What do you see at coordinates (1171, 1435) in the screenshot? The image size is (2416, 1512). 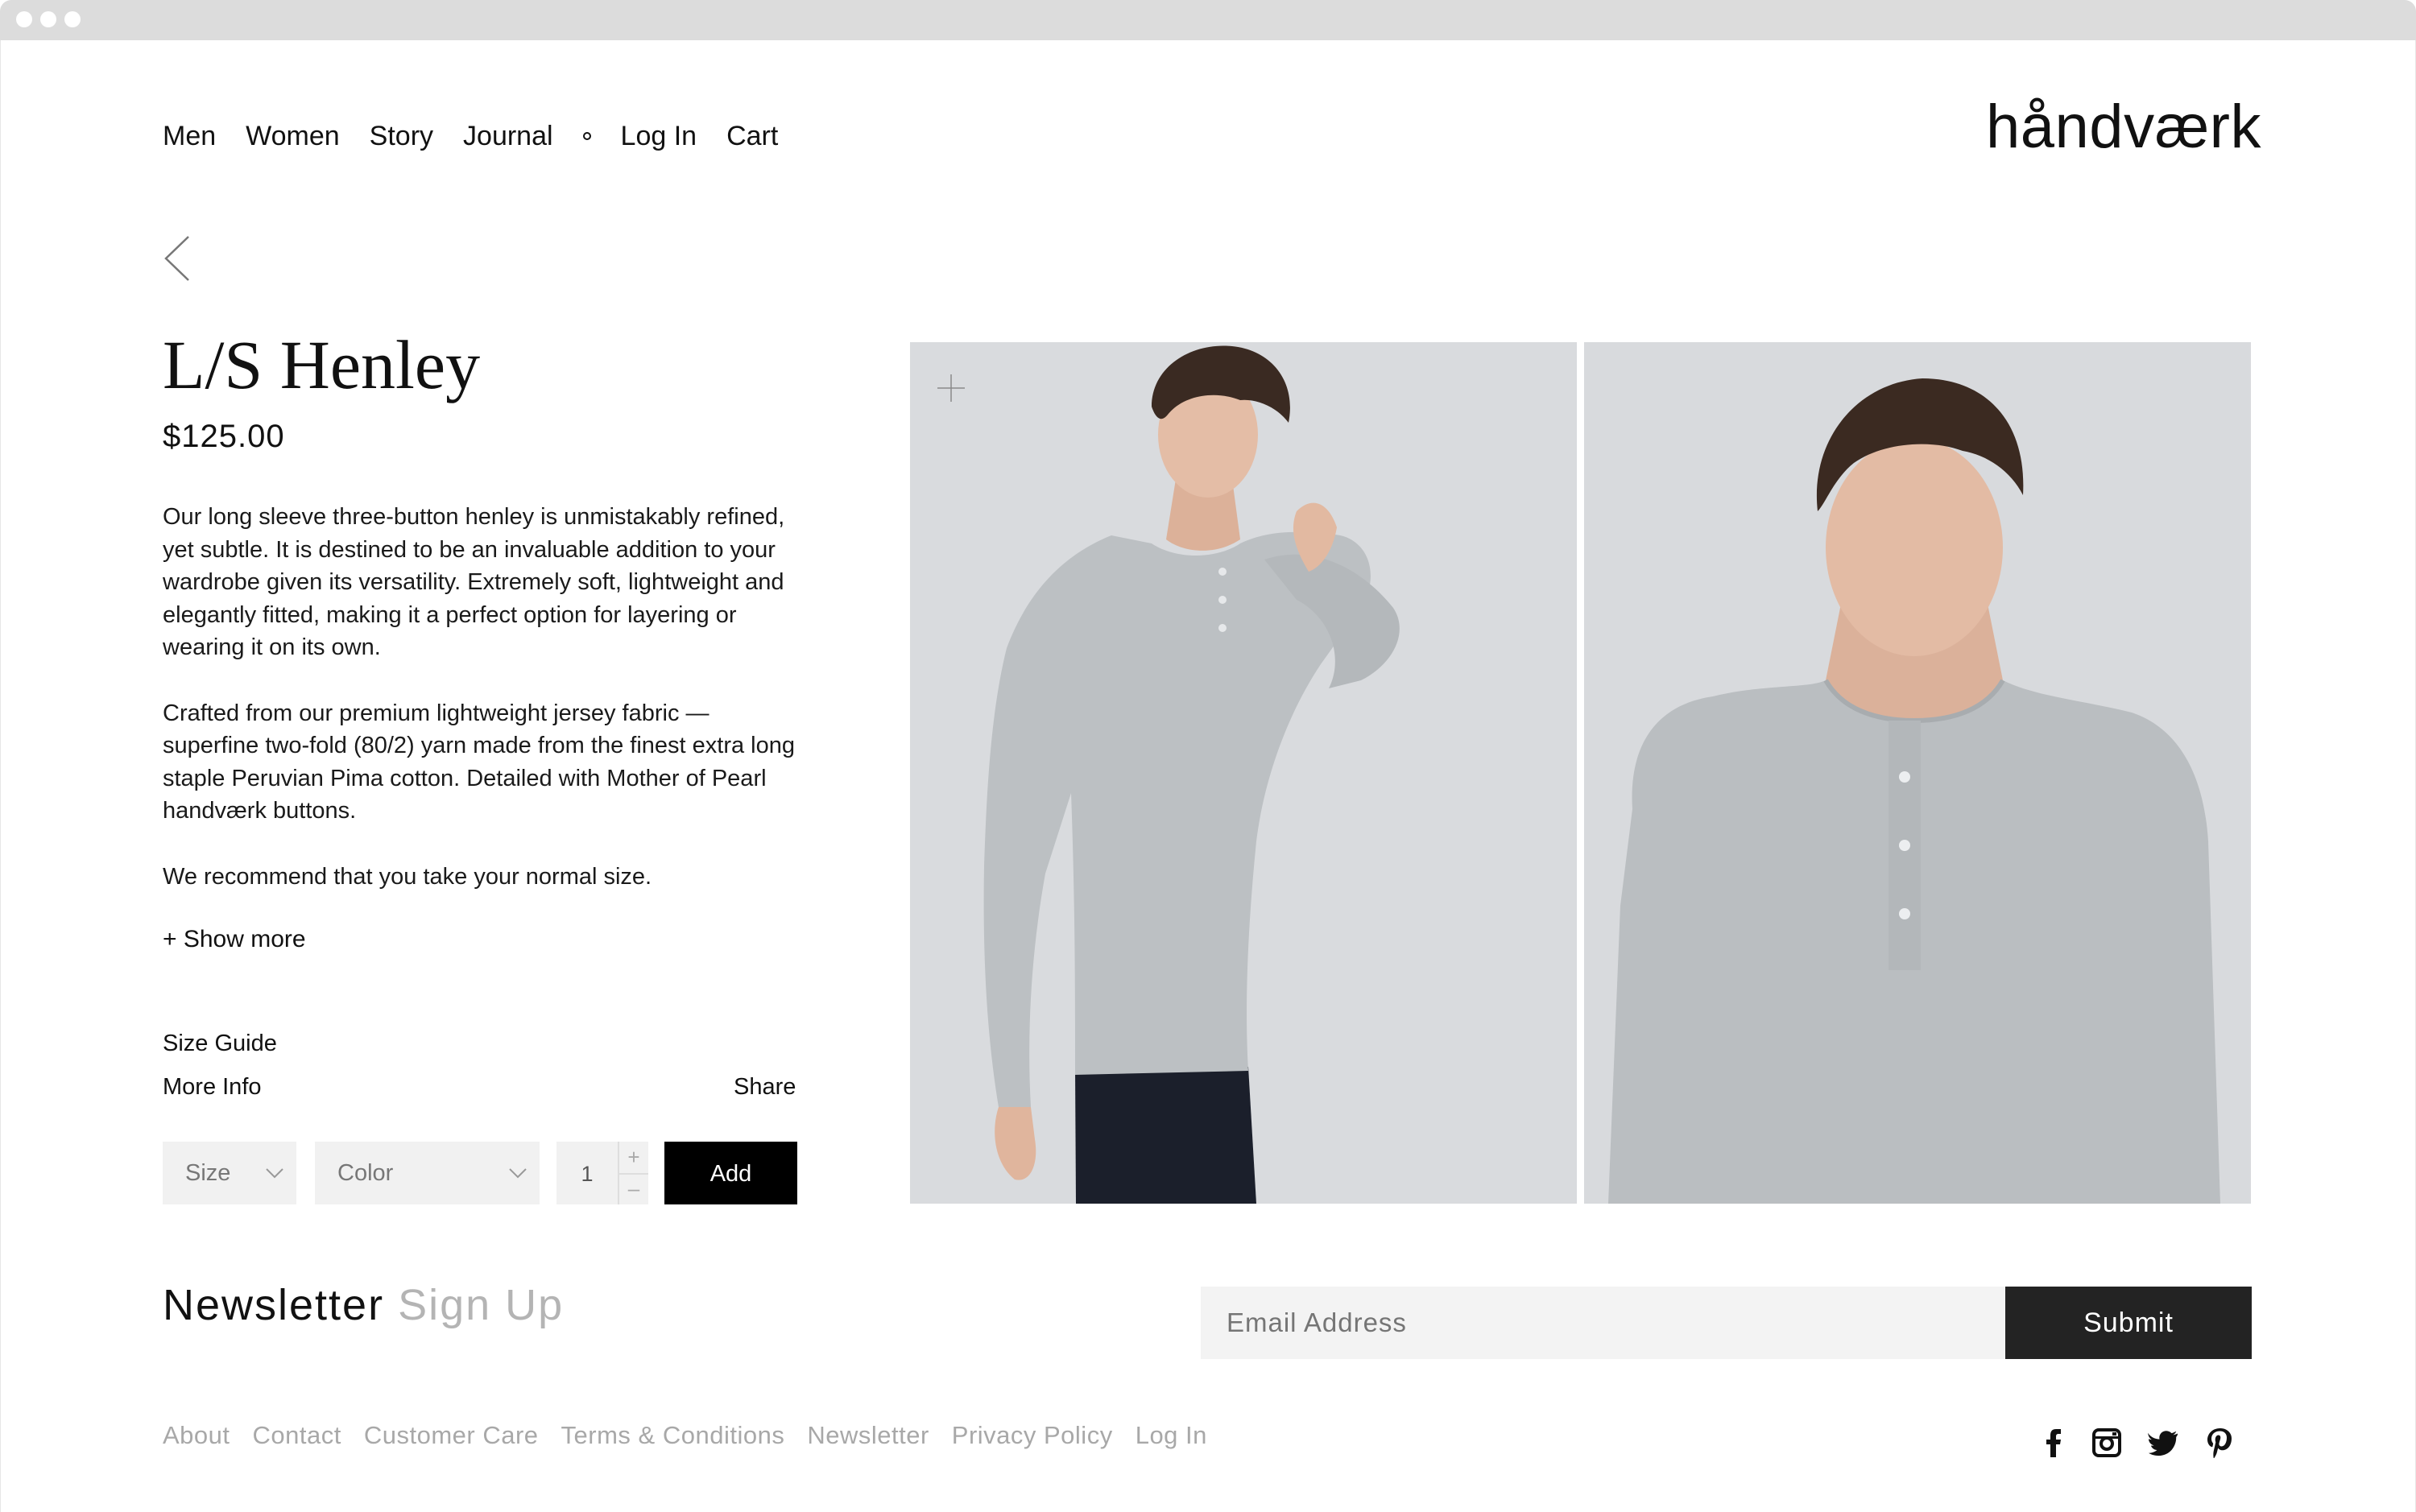 I see `footer-link-login: Log In` at bounding box center [1171, 1435].